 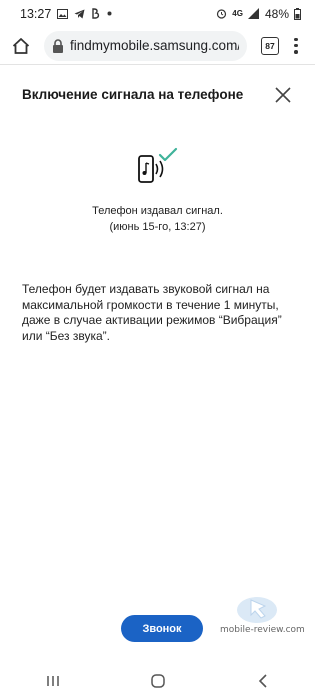 What do you see at coordinates (296, 46) in the screenshot?
I see `overflow-menu-icon` at bounding box center [296, 46].